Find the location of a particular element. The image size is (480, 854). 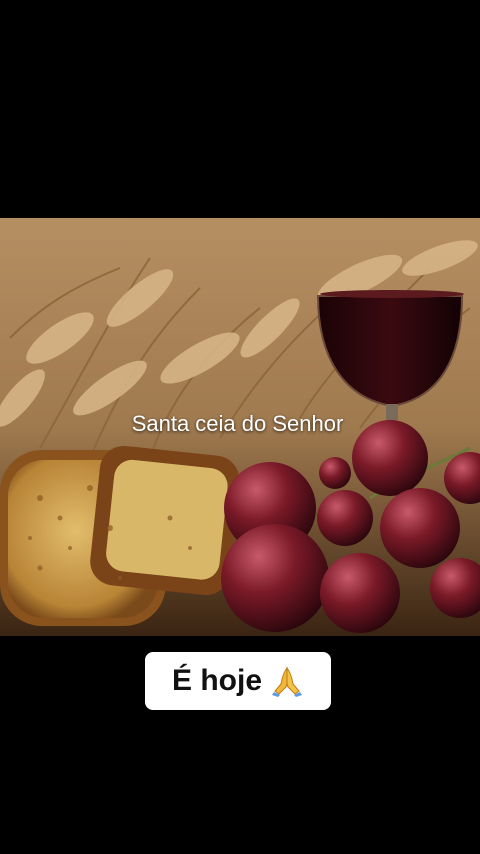

caption-bubble: É hoje is located at coordinates (238, 681).